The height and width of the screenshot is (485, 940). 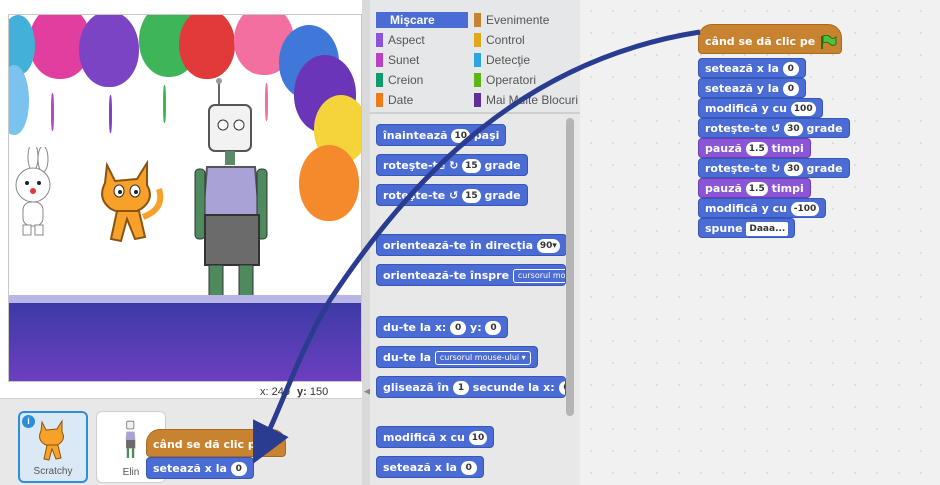 I want to click on category-sensing: Detecţie, so click(x=502, y=60).